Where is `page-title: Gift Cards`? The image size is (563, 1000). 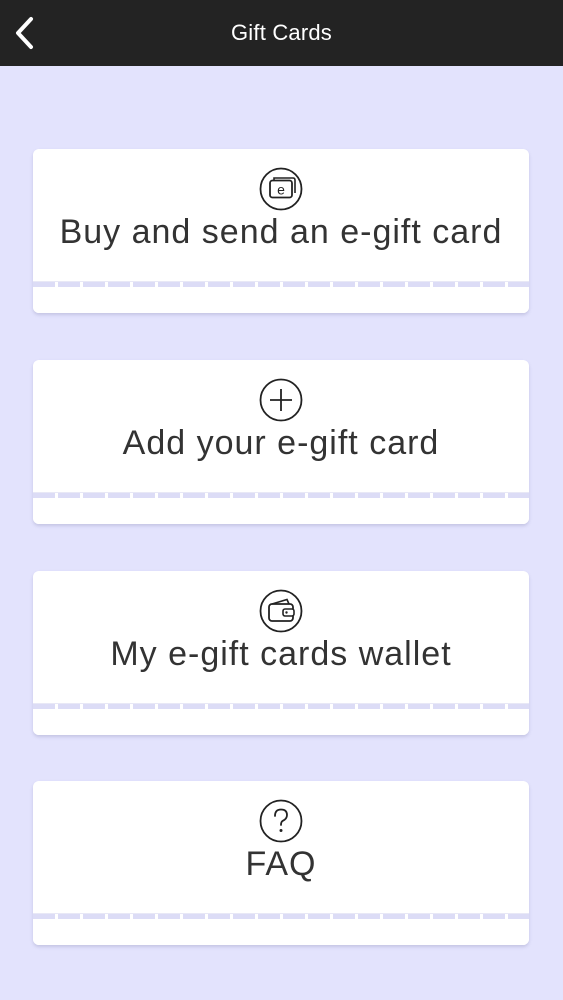 page-title: Gift Cards is located at coordinates (281, 32).